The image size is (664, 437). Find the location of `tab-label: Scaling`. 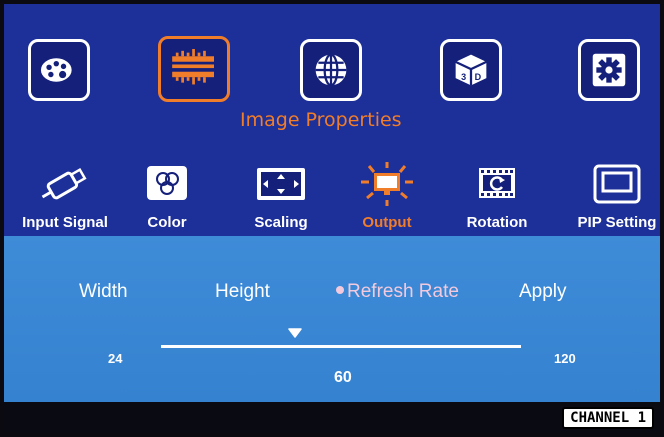

tab-label: Scaling is located at coordinates (281, 222).